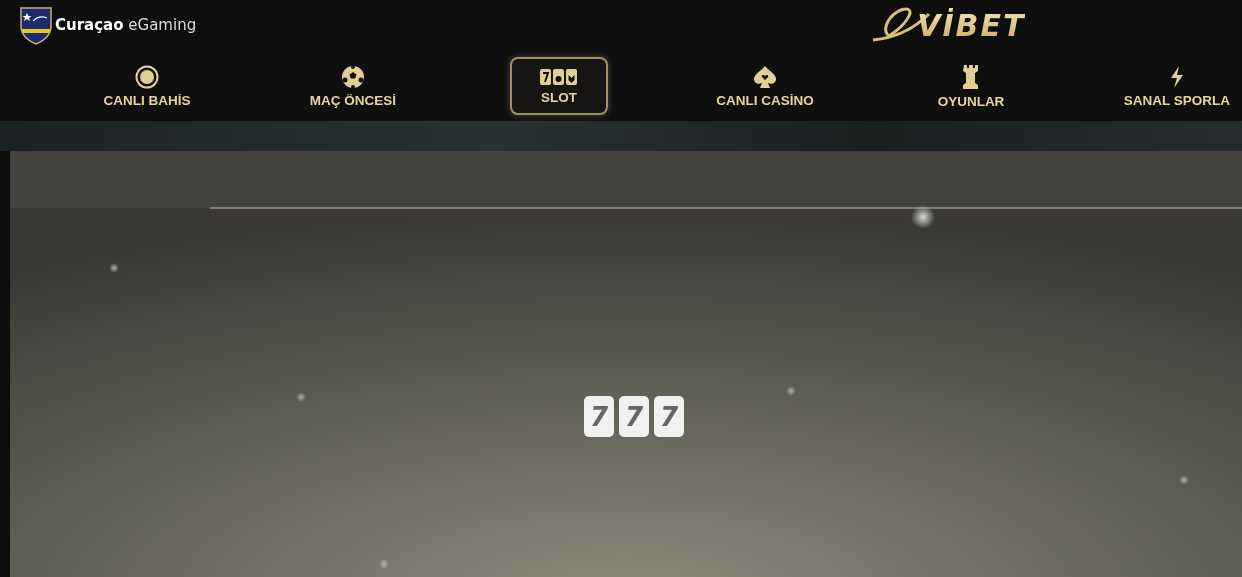 This screenshot has width=1242, height=577. I want to click on lightning-bolt-icon, so click(1177, 76).